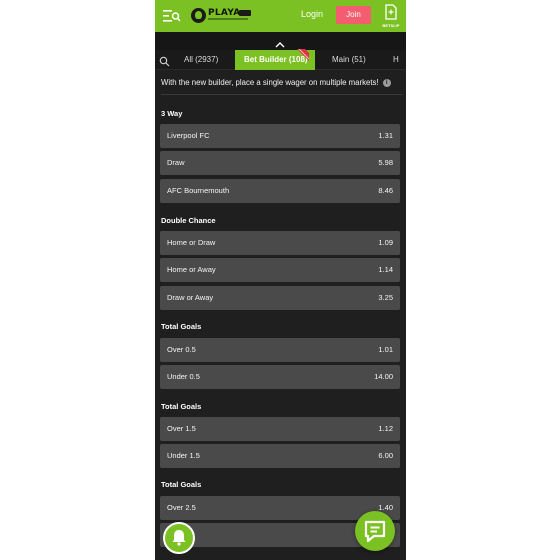 The image size is (560, 560). What do you see at coordinates (280, 136) in the screenshot?
I see `selection-row: Liverpool FC 1.31` at bounding box center [280, 136].